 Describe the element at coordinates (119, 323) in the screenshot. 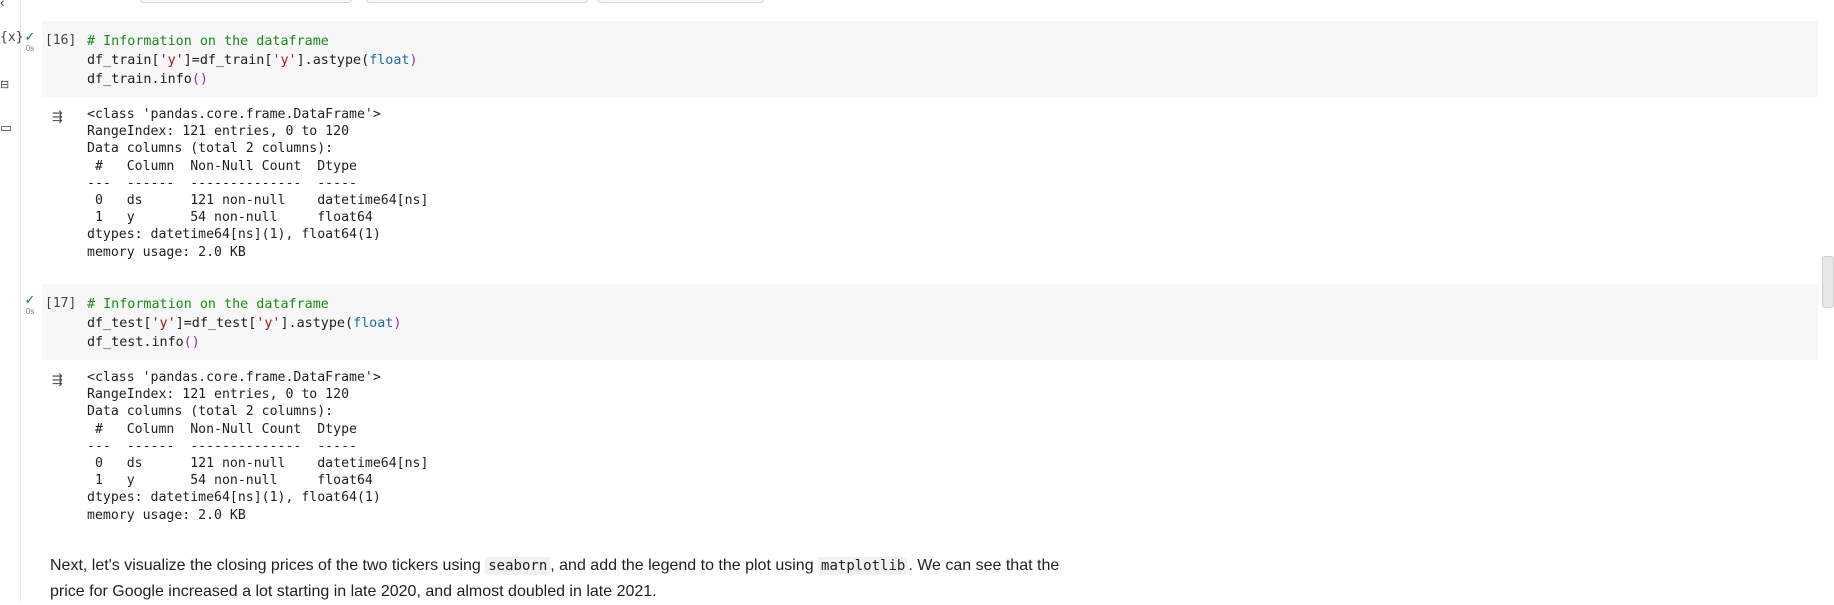

I see `code-token: df_test[` at that location.